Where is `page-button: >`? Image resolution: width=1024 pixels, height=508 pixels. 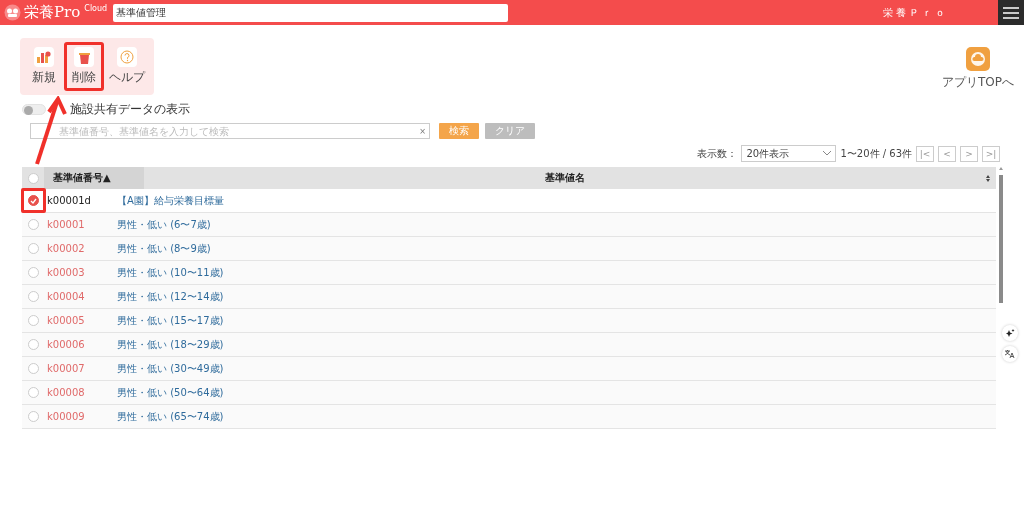
page-button: > is located at coordinates (969, 153).